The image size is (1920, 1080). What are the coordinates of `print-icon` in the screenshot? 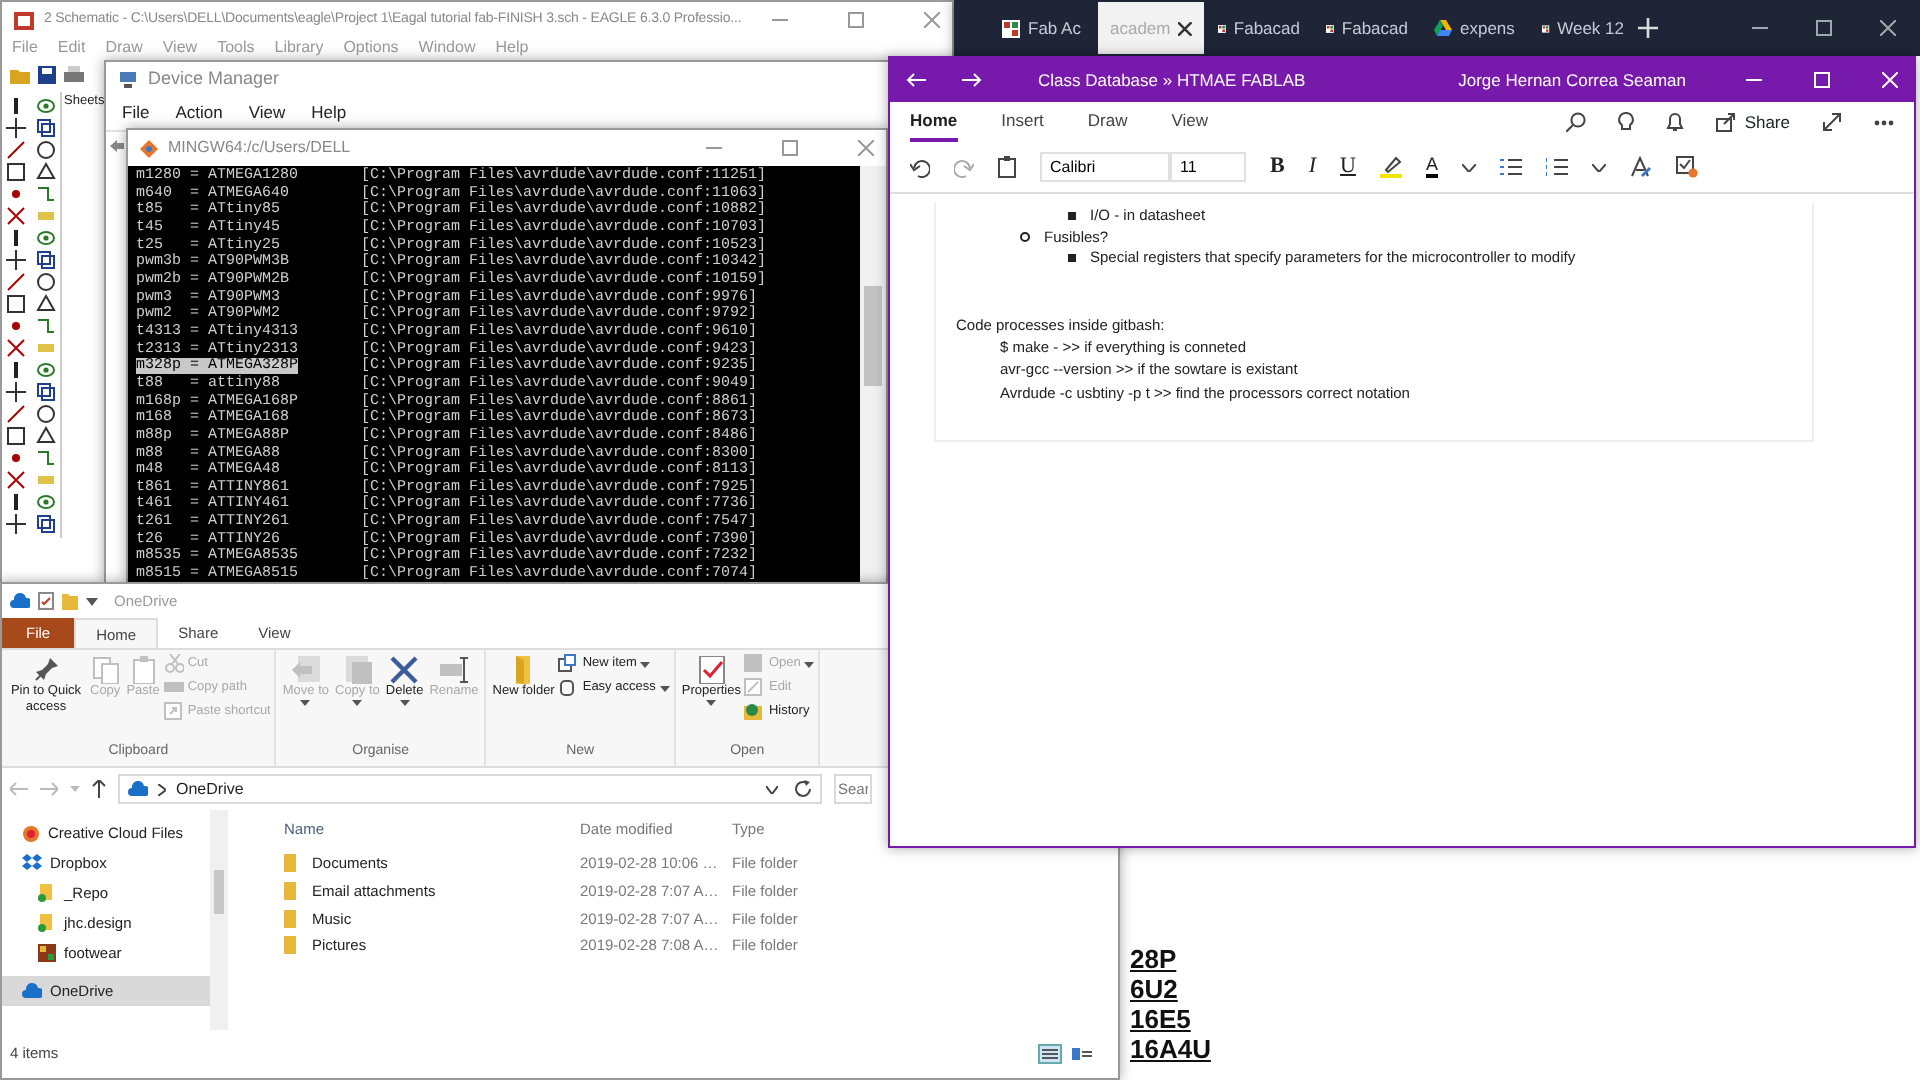 It's located at (74, 75).